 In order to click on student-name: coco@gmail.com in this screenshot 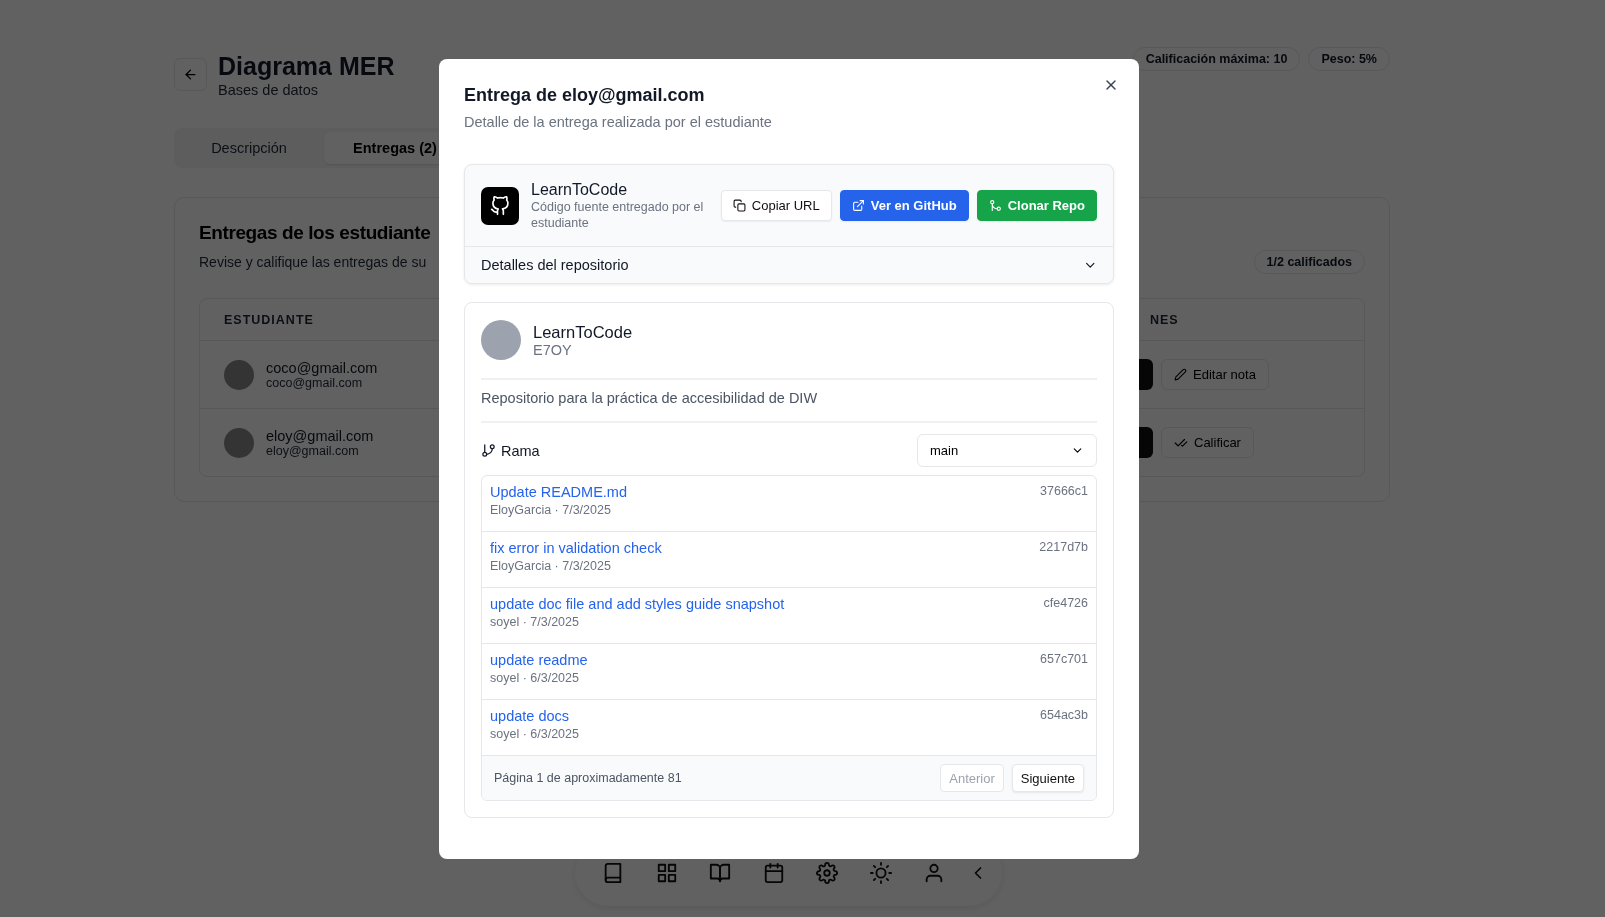, I will do `click(322, 367)`.